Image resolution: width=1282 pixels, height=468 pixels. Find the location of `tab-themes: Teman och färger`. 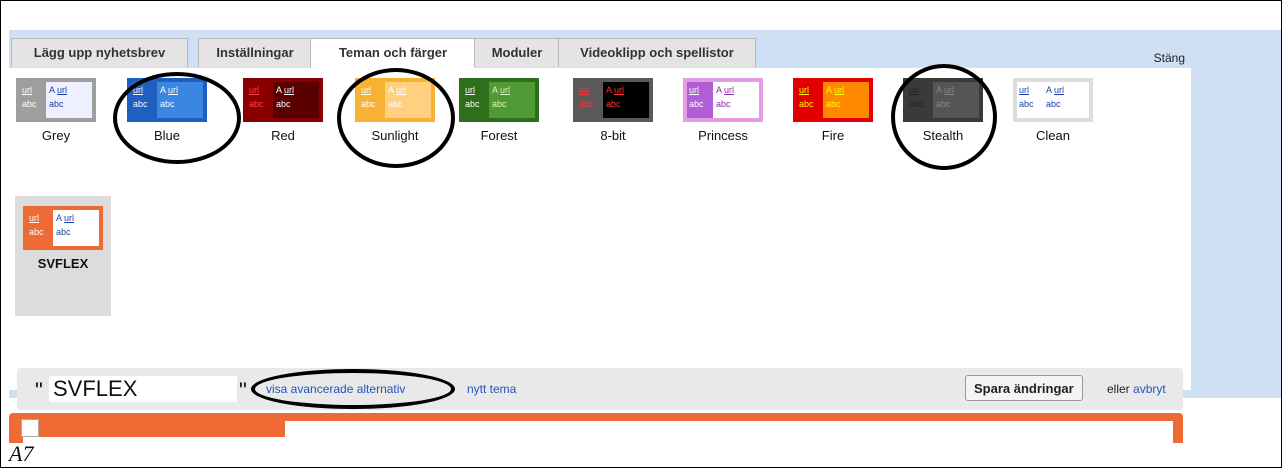

tab-themes: Teman och färger is located at coordinates (393, 53).